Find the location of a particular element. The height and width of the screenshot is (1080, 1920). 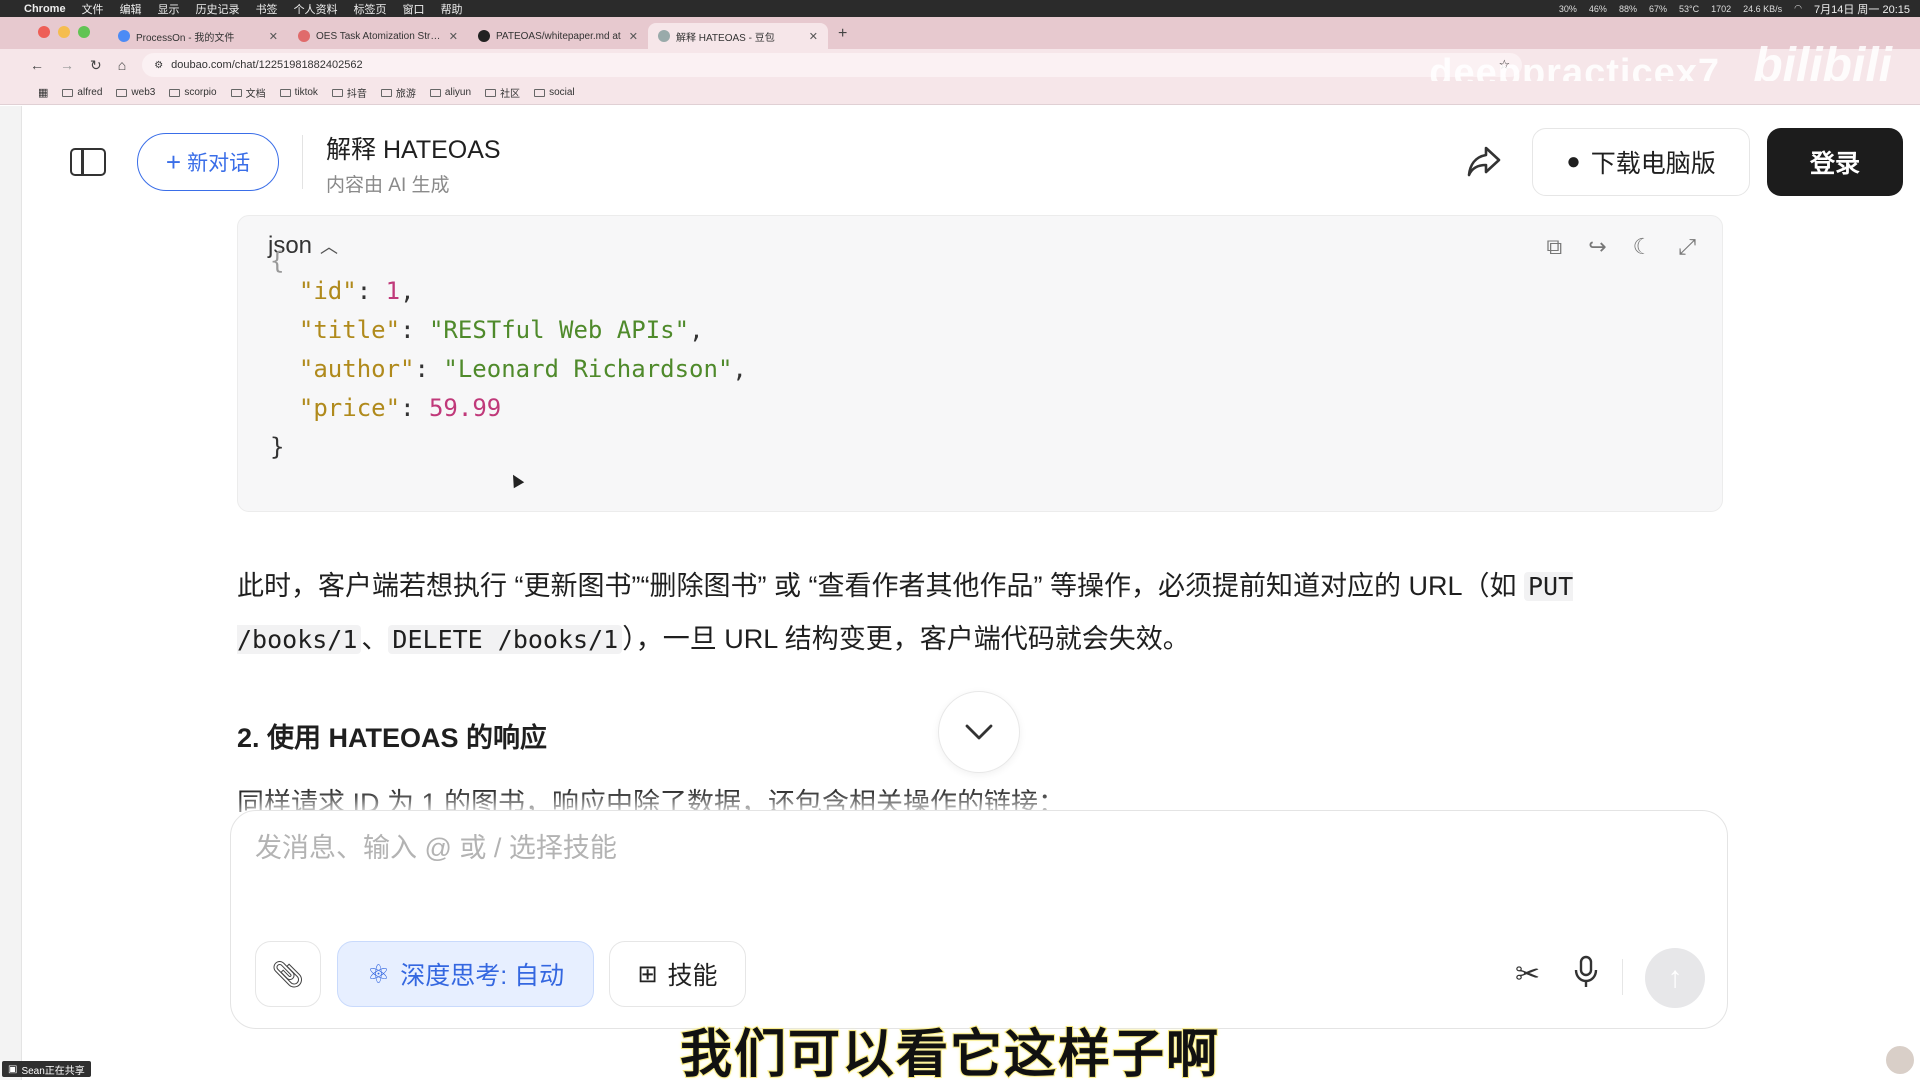

message-input is located at coordinates (855, 848).